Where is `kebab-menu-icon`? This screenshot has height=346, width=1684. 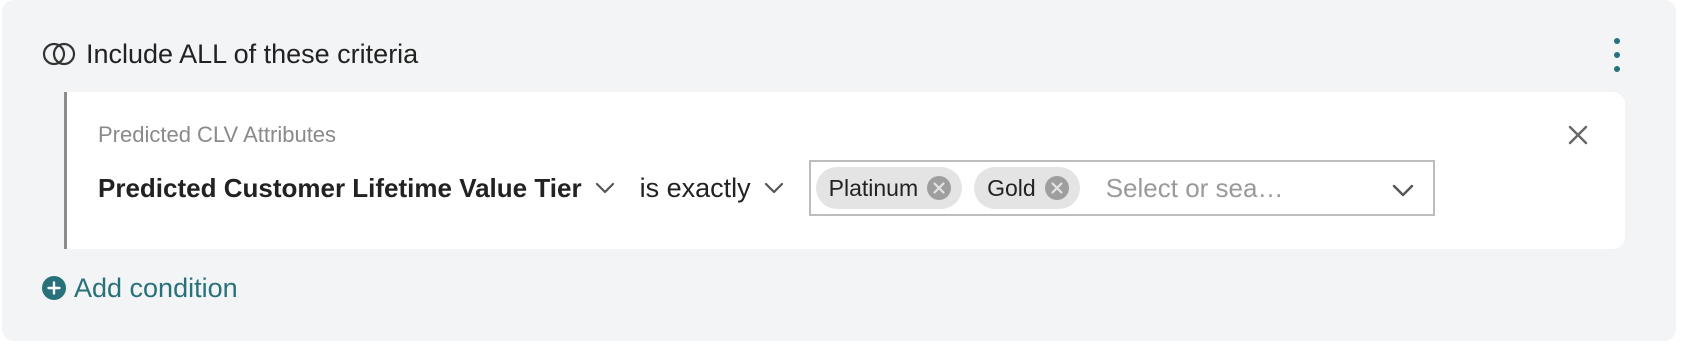
kebab-menu-icon is located at coordinates (1617, 55).